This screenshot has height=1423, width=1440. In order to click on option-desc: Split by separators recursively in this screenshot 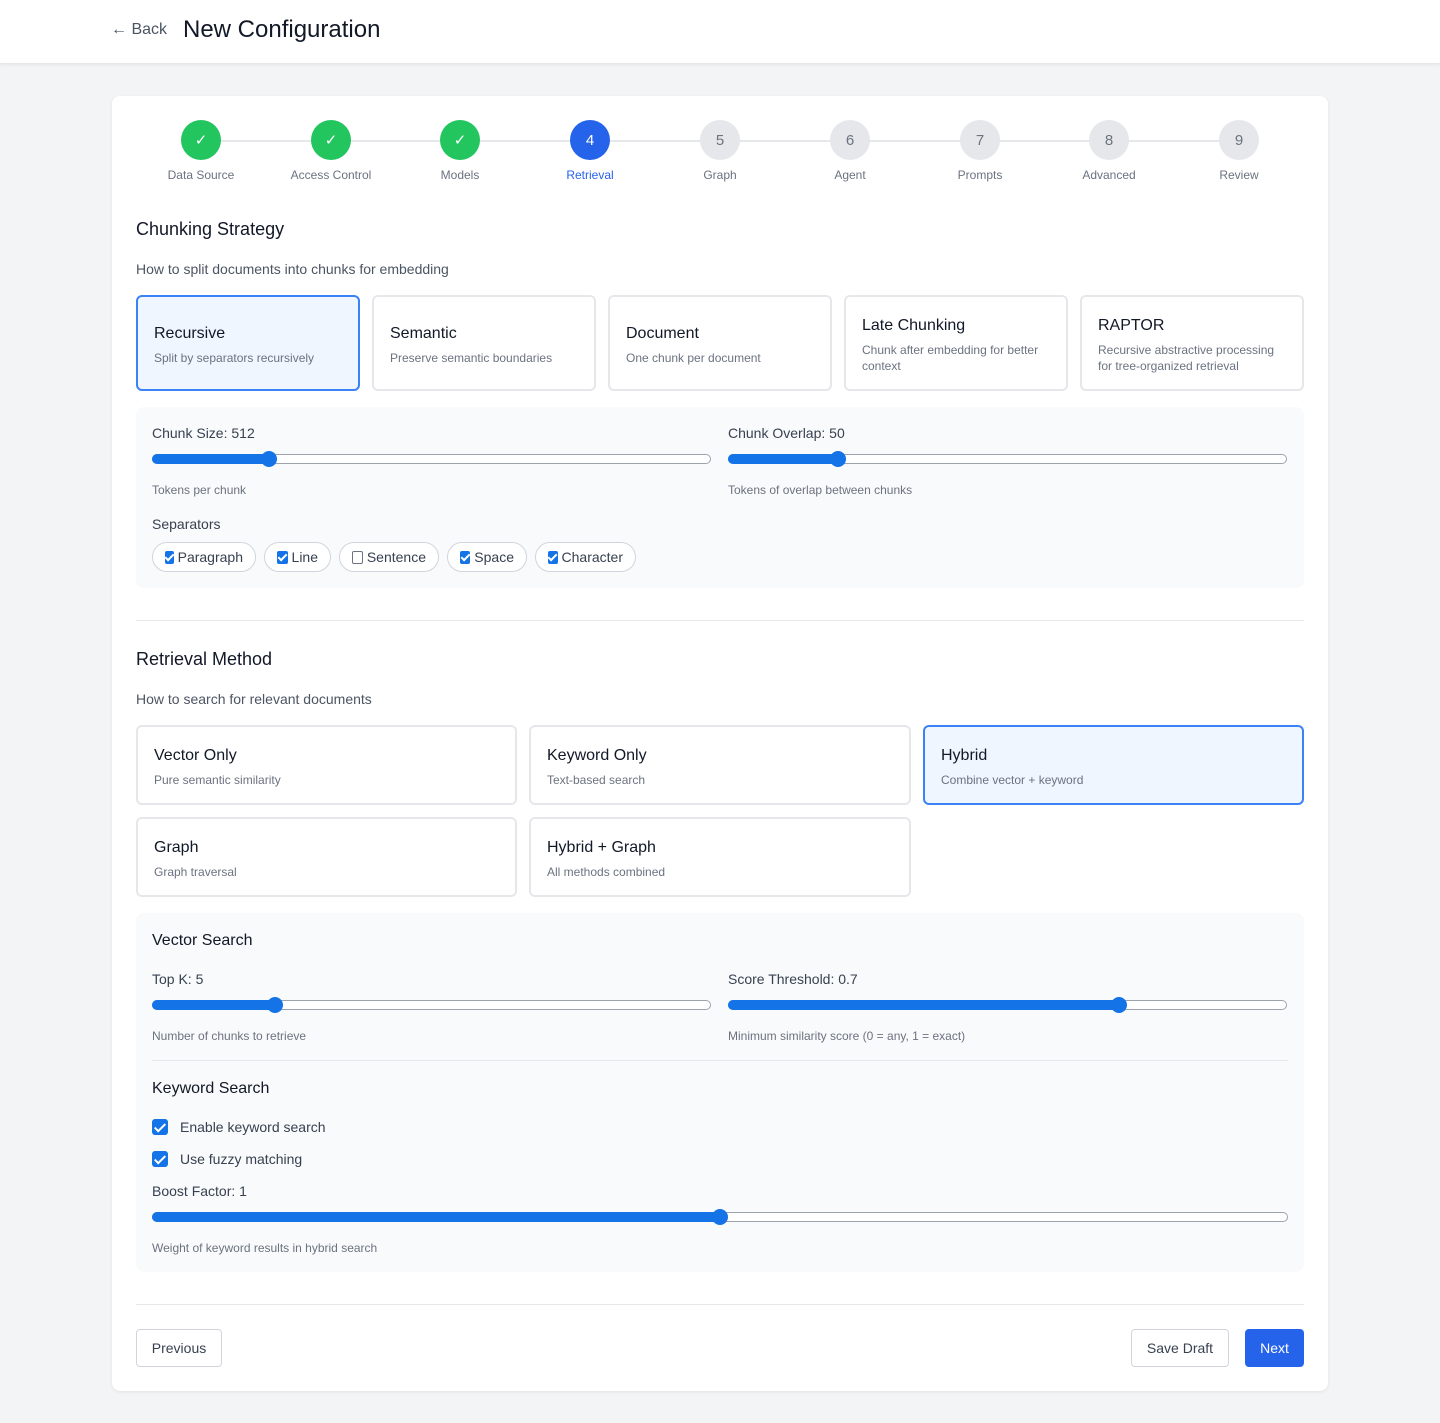, I will do `click(234, 358)`.